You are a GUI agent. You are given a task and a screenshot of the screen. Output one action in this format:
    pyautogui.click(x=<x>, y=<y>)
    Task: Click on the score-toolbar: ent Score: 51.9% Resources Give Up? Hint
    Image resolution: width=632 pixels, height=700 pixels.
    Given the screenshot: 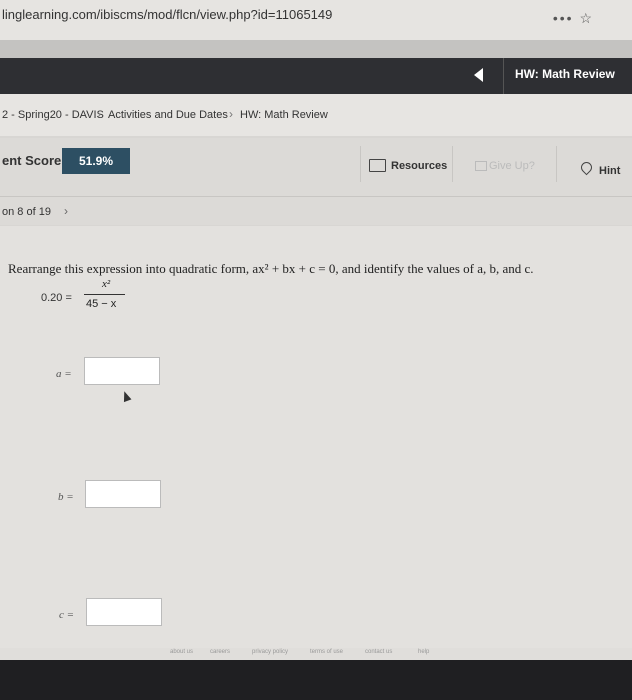 What is the action you would take?
    pyautogui.click(x=316, y=167)
    